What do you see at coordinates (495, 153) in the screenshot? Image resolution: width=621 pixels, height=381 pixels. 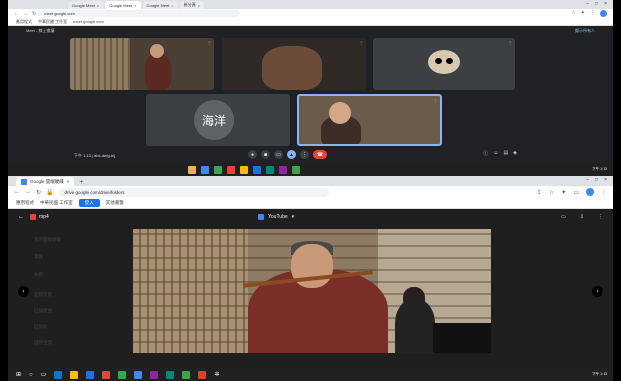 I see `people-icon: ☺` at bounding box center [495, 153].